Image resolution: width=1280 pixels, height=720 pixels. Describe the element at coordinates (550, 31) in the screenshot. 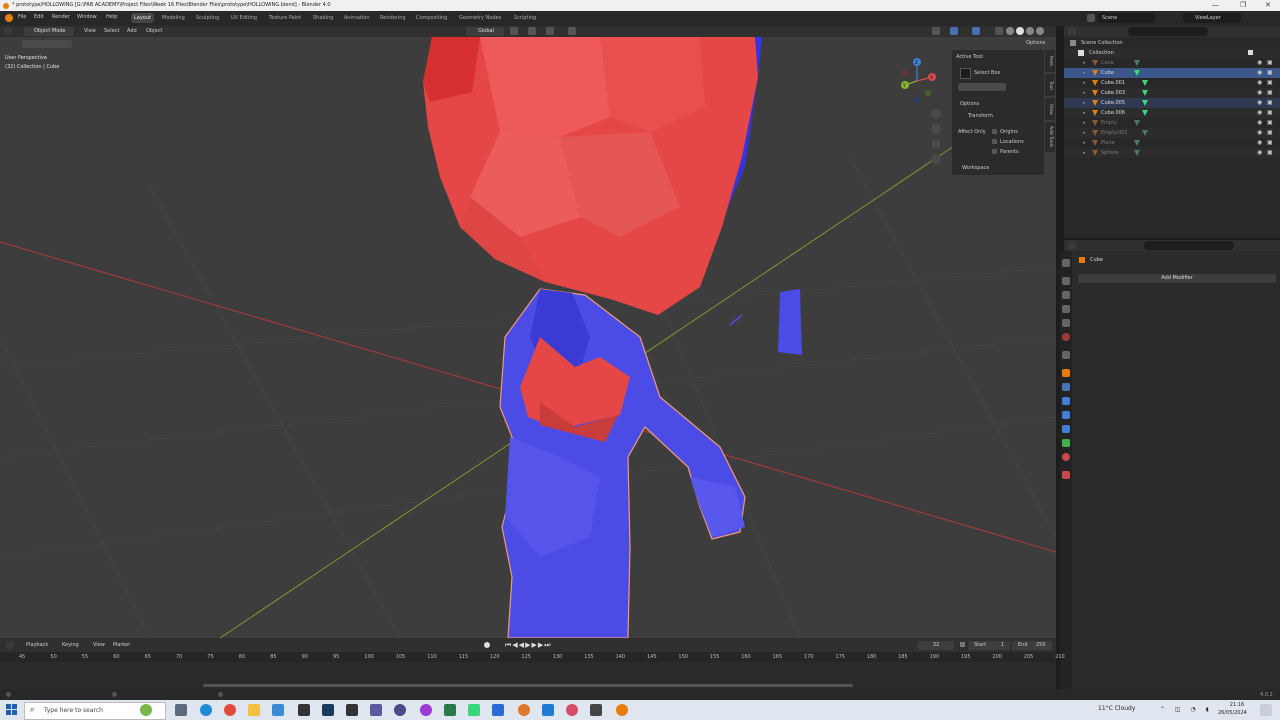

I see `snap-target-icon` at that location.